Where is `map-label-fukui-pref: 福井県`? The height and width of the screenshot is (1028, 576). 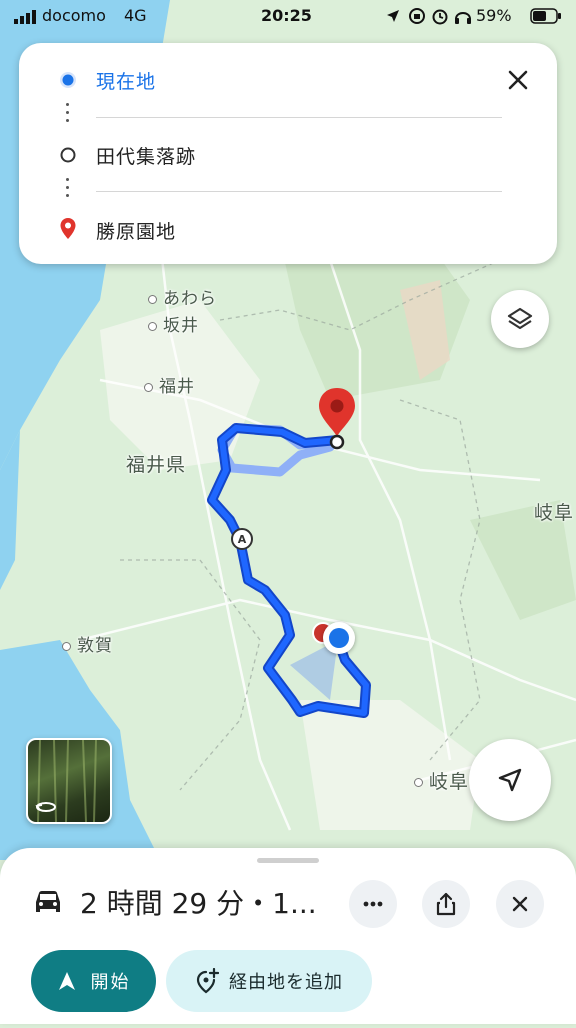 map-label-fukui-pref: 福井県 is located at coordinates (156, 465).